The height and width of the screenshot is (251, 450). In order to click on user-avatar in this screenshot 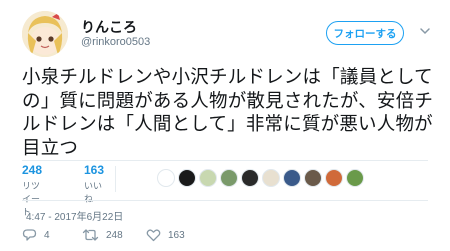, I will do `click(45, 34)`.